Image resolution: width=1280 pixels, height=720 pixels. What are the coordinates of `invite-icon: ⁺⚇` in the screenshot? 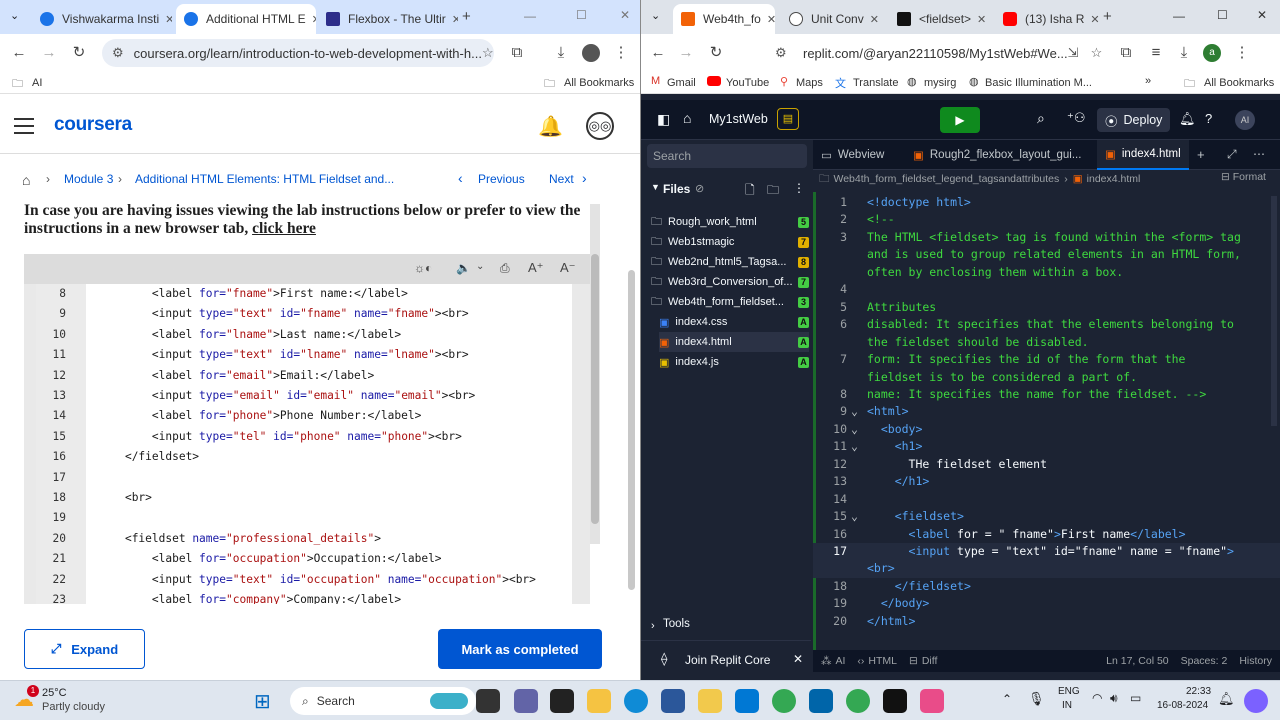 It's located at (1076, 118).